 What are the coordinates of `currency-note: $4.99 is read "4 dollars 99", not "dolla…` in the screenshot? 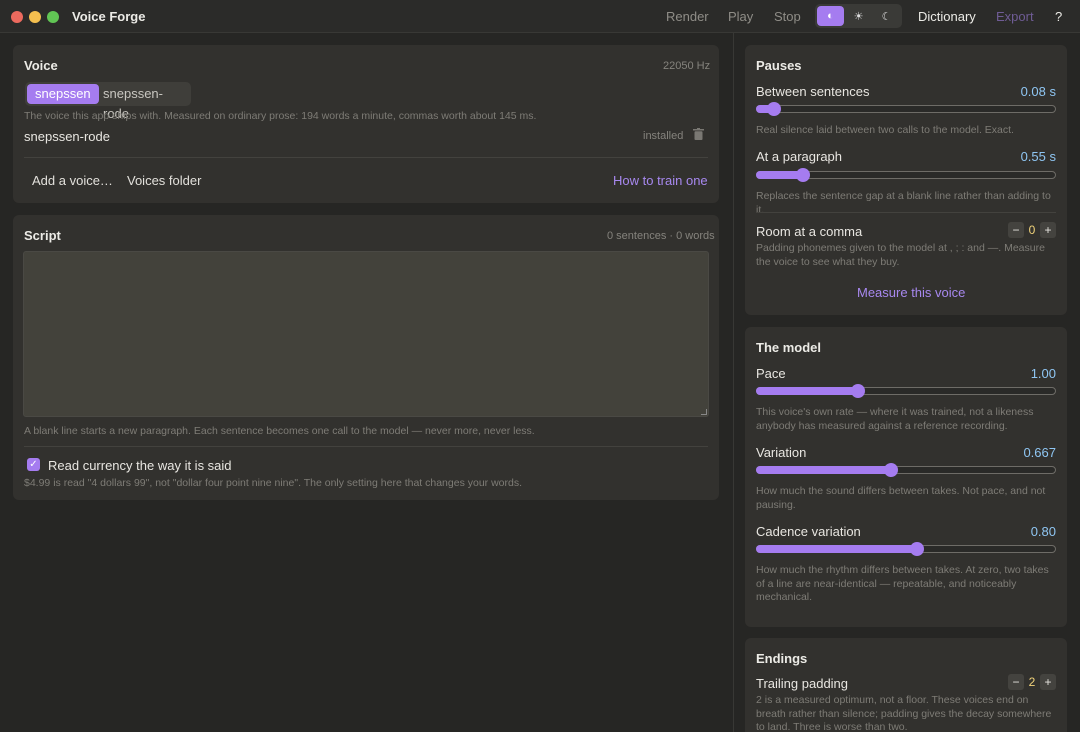 It's located at (273, 483).